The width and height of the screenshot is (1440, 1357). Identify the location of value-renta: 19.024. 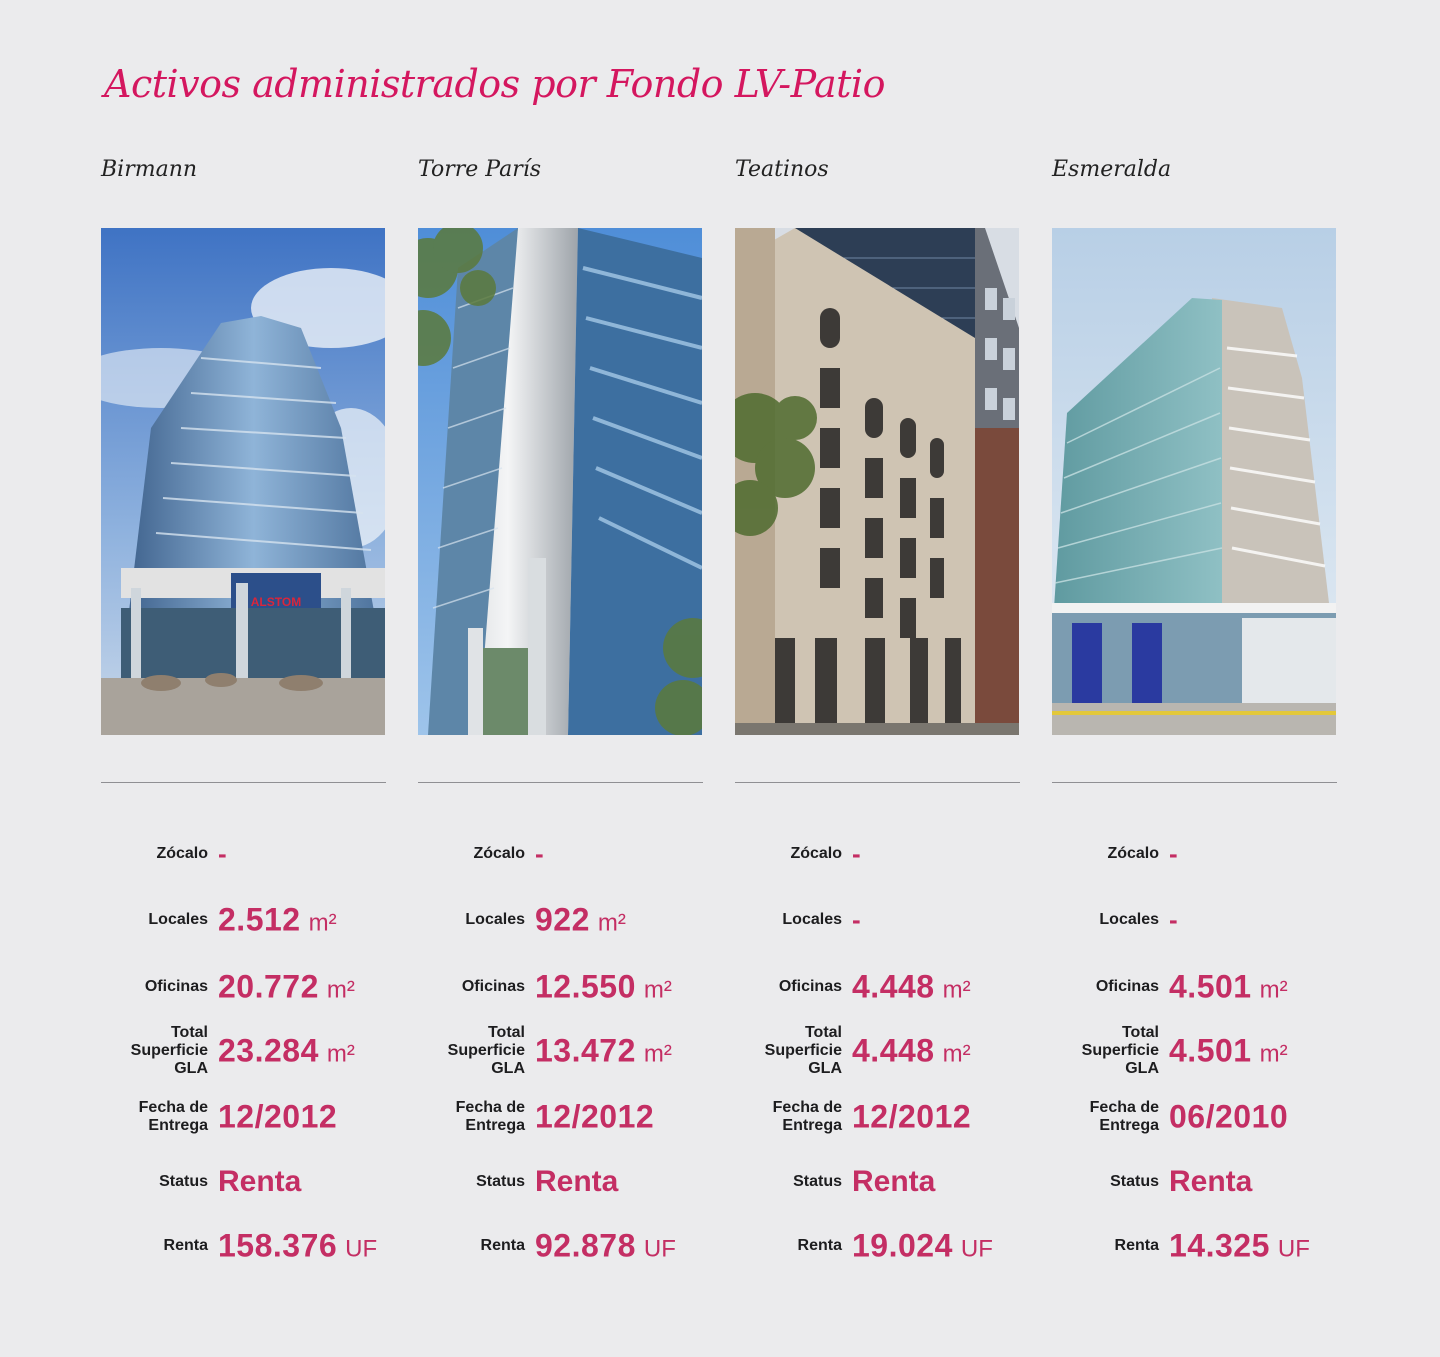
(902, 1245).